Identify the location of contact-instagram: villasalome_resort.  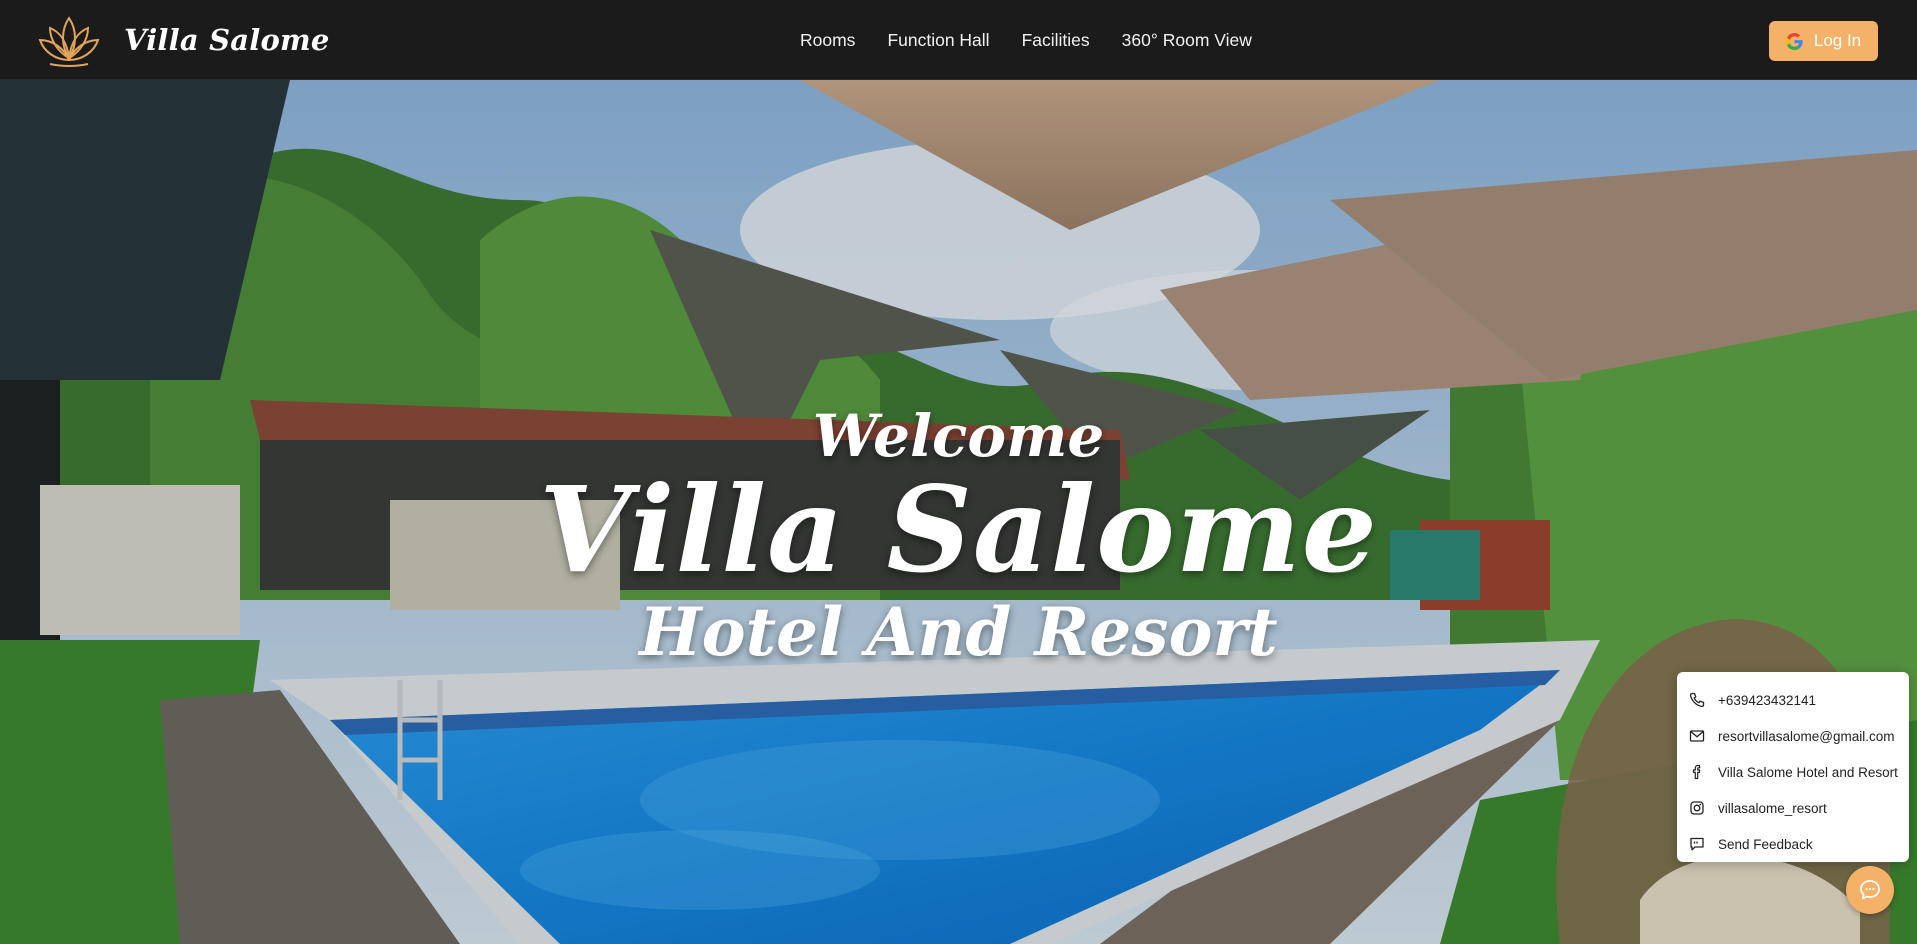
(1799, 808).